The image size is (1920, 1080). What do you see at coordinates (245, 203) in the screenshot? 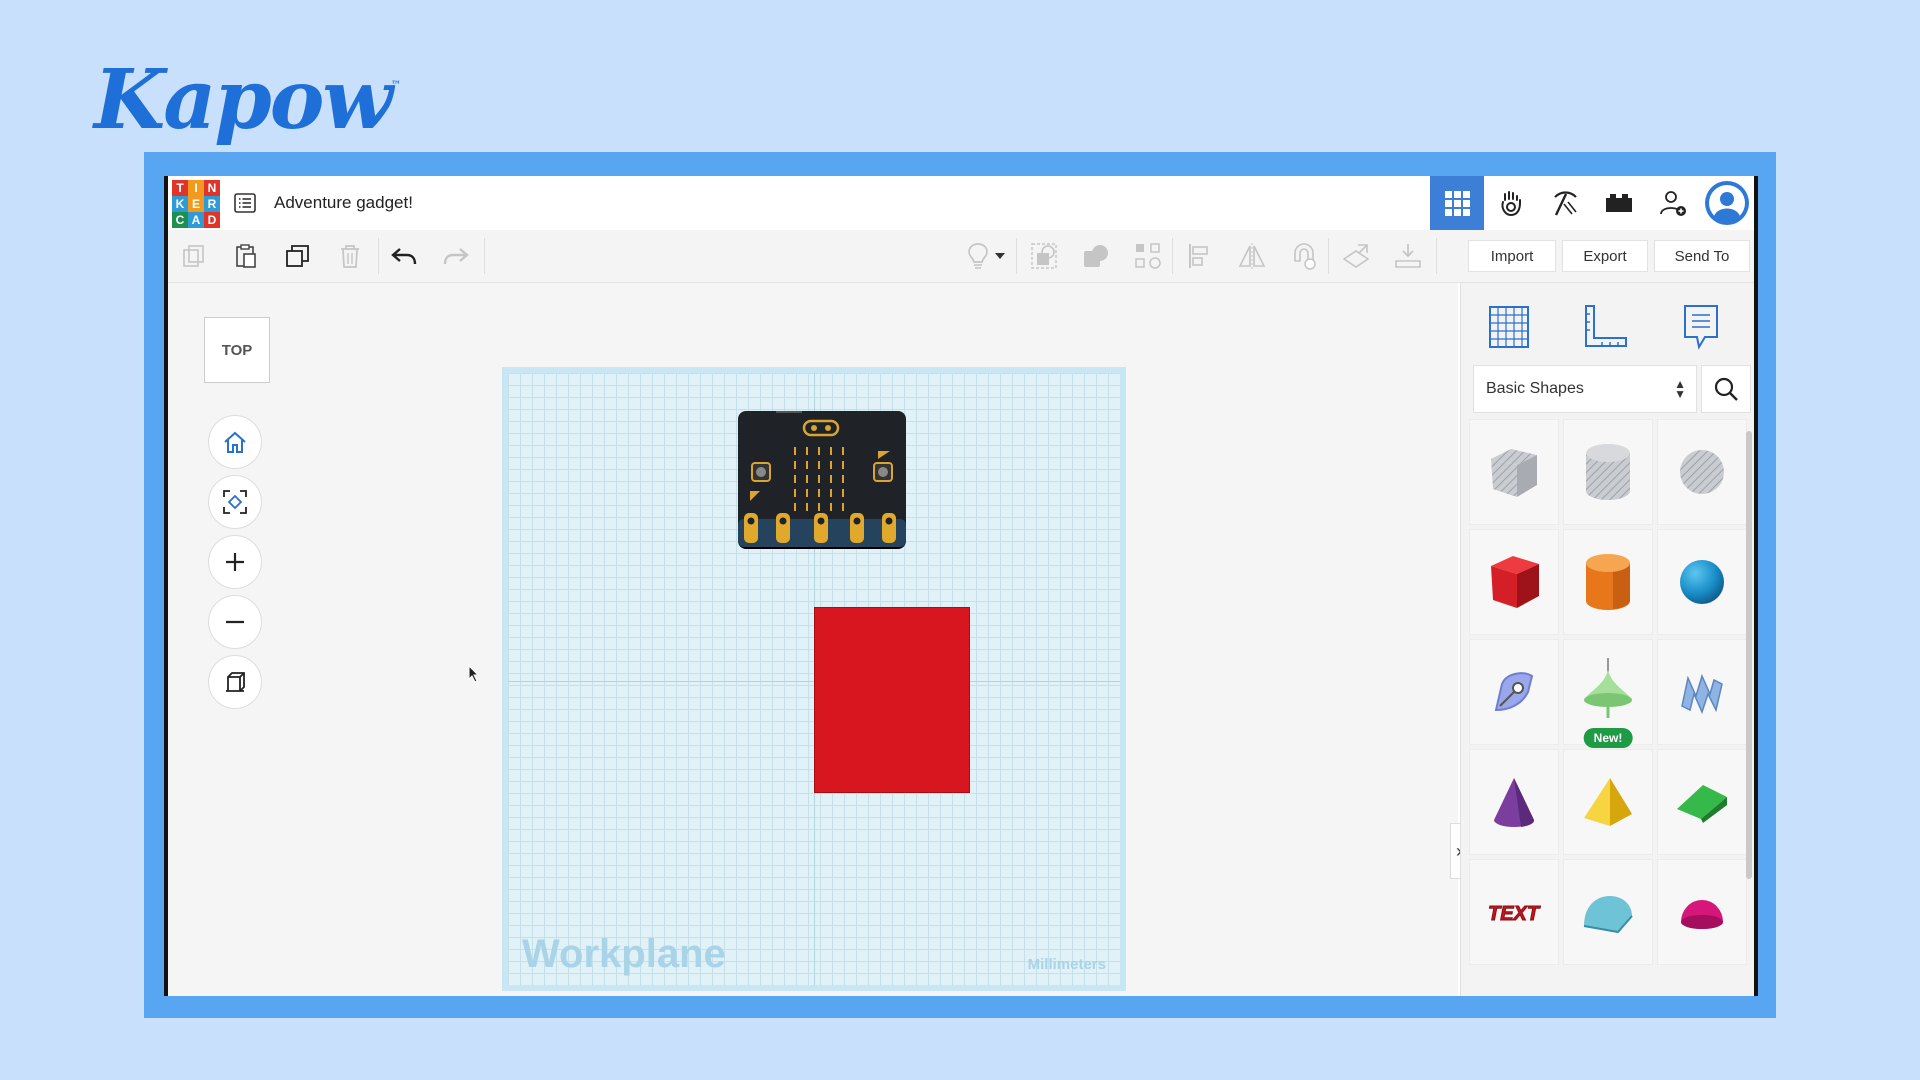
I see `design-list-icon` at bounding box center [245, 203].